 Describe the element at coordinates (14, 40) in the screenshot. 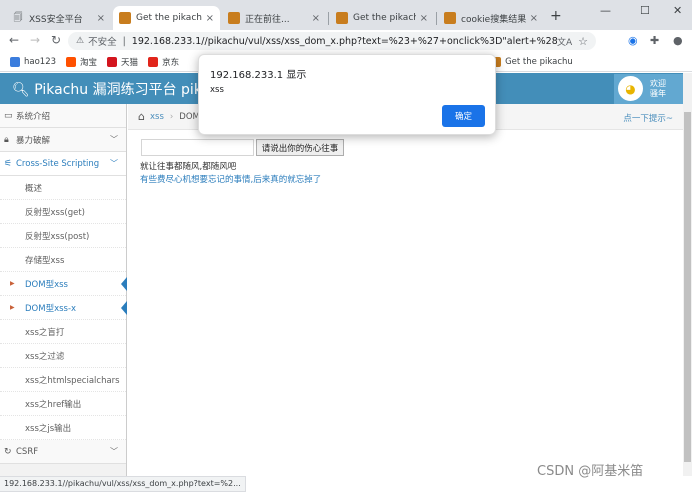

I see `back-arrow-icon: ←` at that location.